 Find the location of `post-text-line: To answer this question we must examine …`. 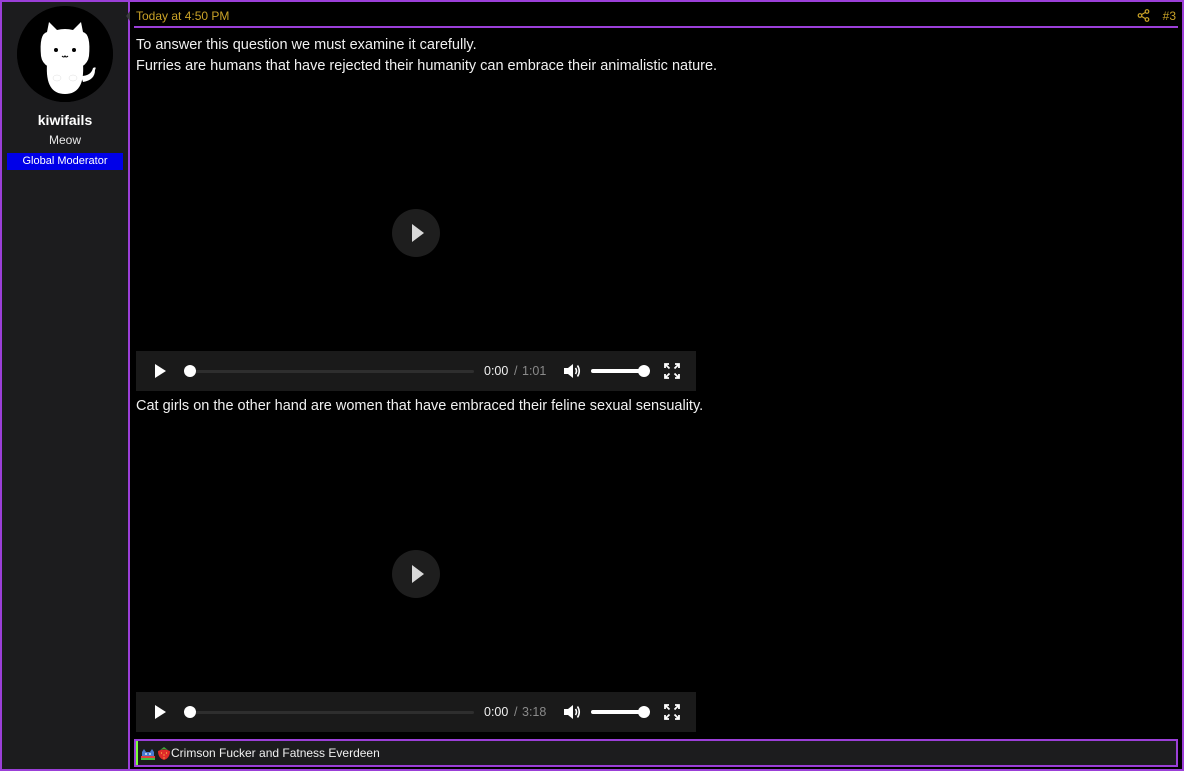

post-text-line: To answer this question we must examine … is located at coordinates (306, 45).